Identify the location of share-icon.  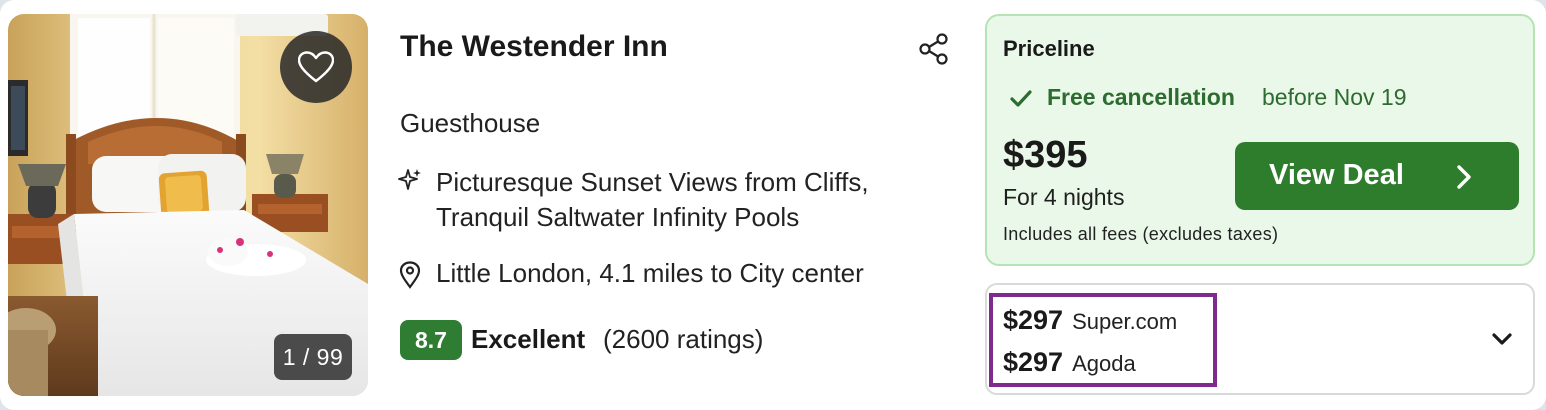
(933, 49).